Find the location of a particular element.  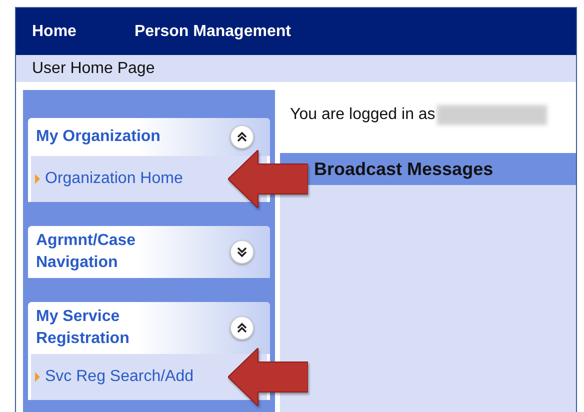

double-chevron-down-icon is located at coordinates (242, 252).